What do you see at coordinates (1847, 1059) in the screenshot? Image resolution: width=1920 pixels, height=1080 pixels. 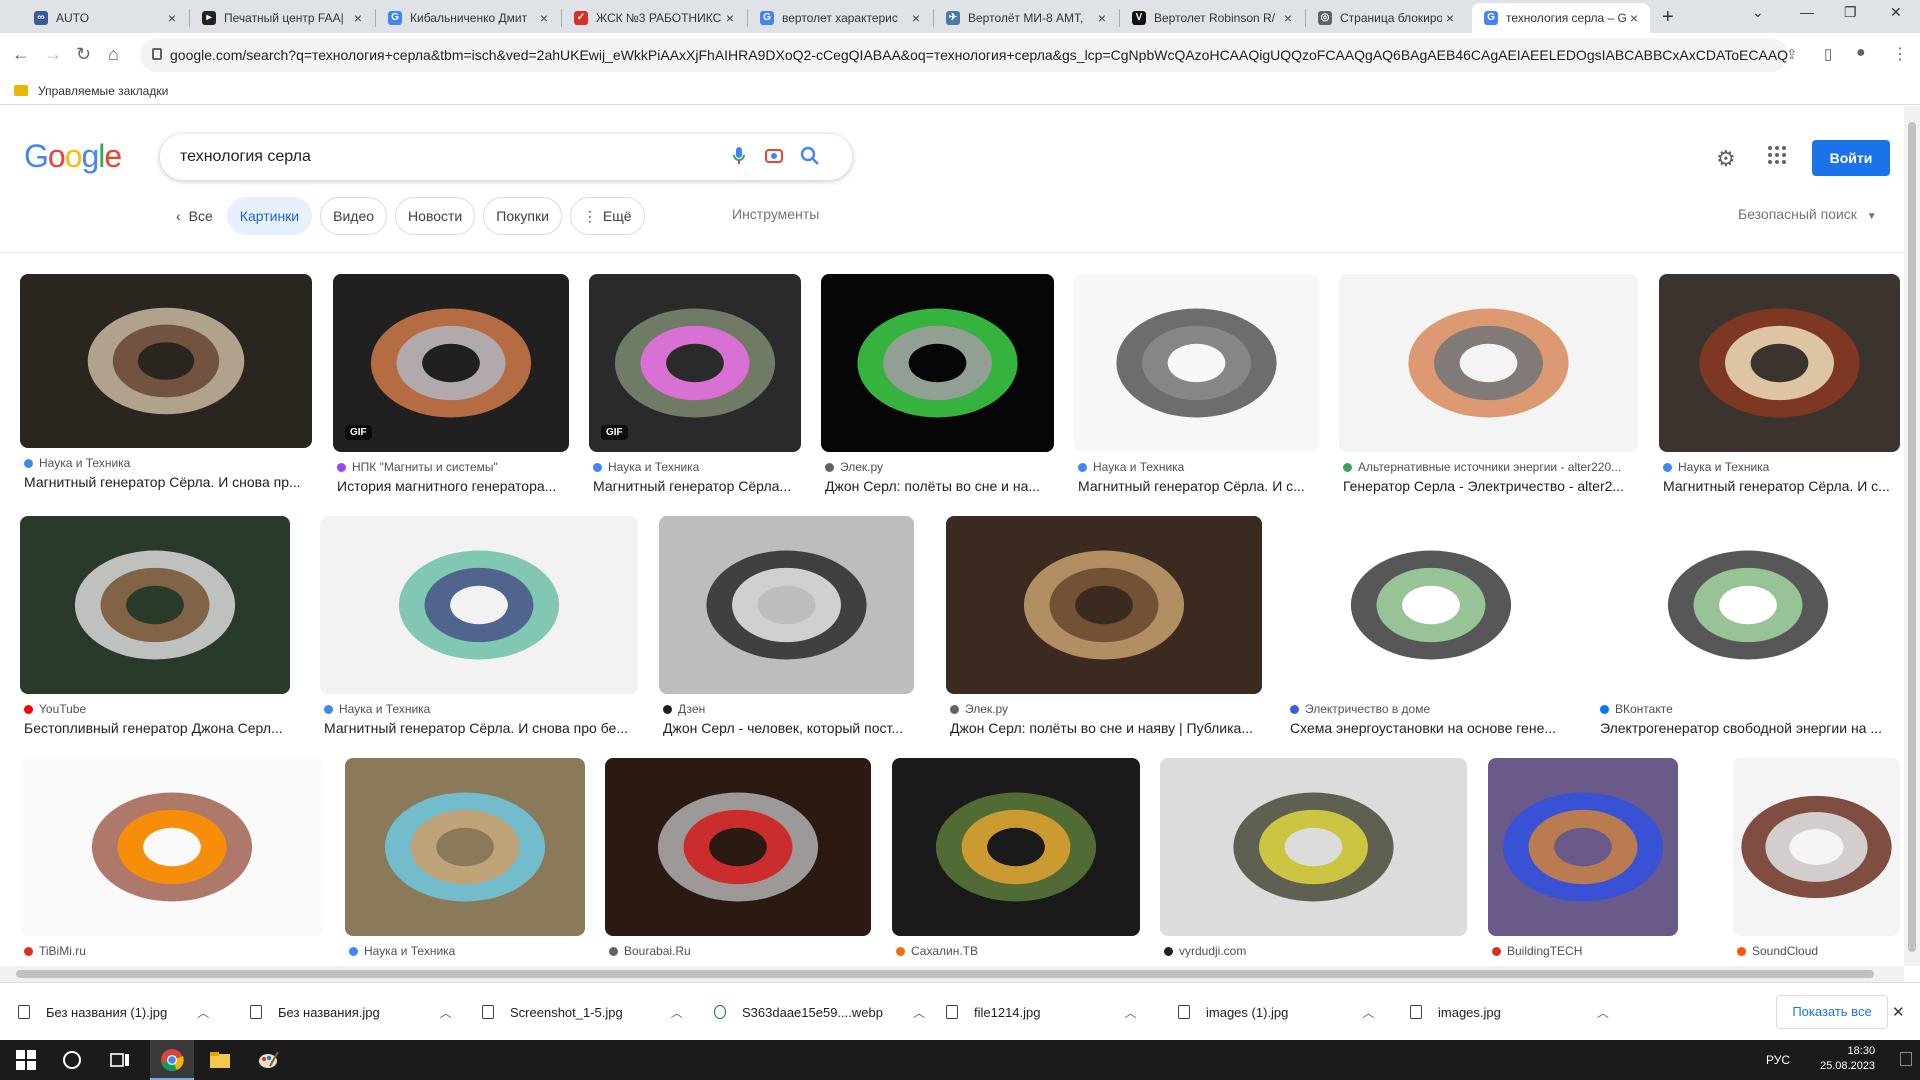 I see `system-clock: 18:30 25.08.2023` at bounding box center [1847, 1059].